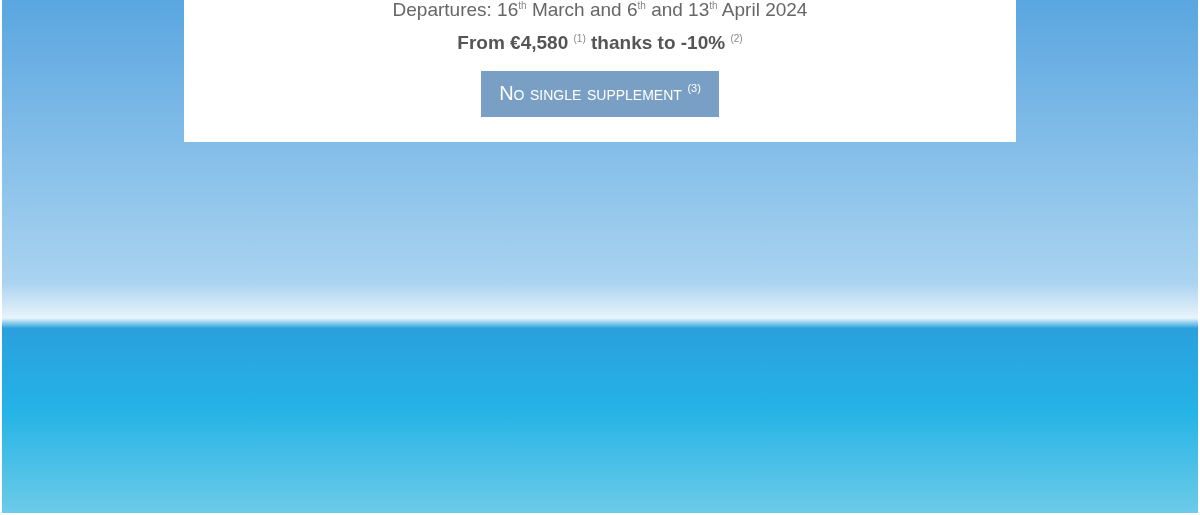 The height and width of the screenshot is (515, 1200). Describe the element at coordinates (600, 43) in the screenshot. I see `price-text: From €4,580 $^{(1)}$ thanks to -10% $^{(2)}$` at that location.